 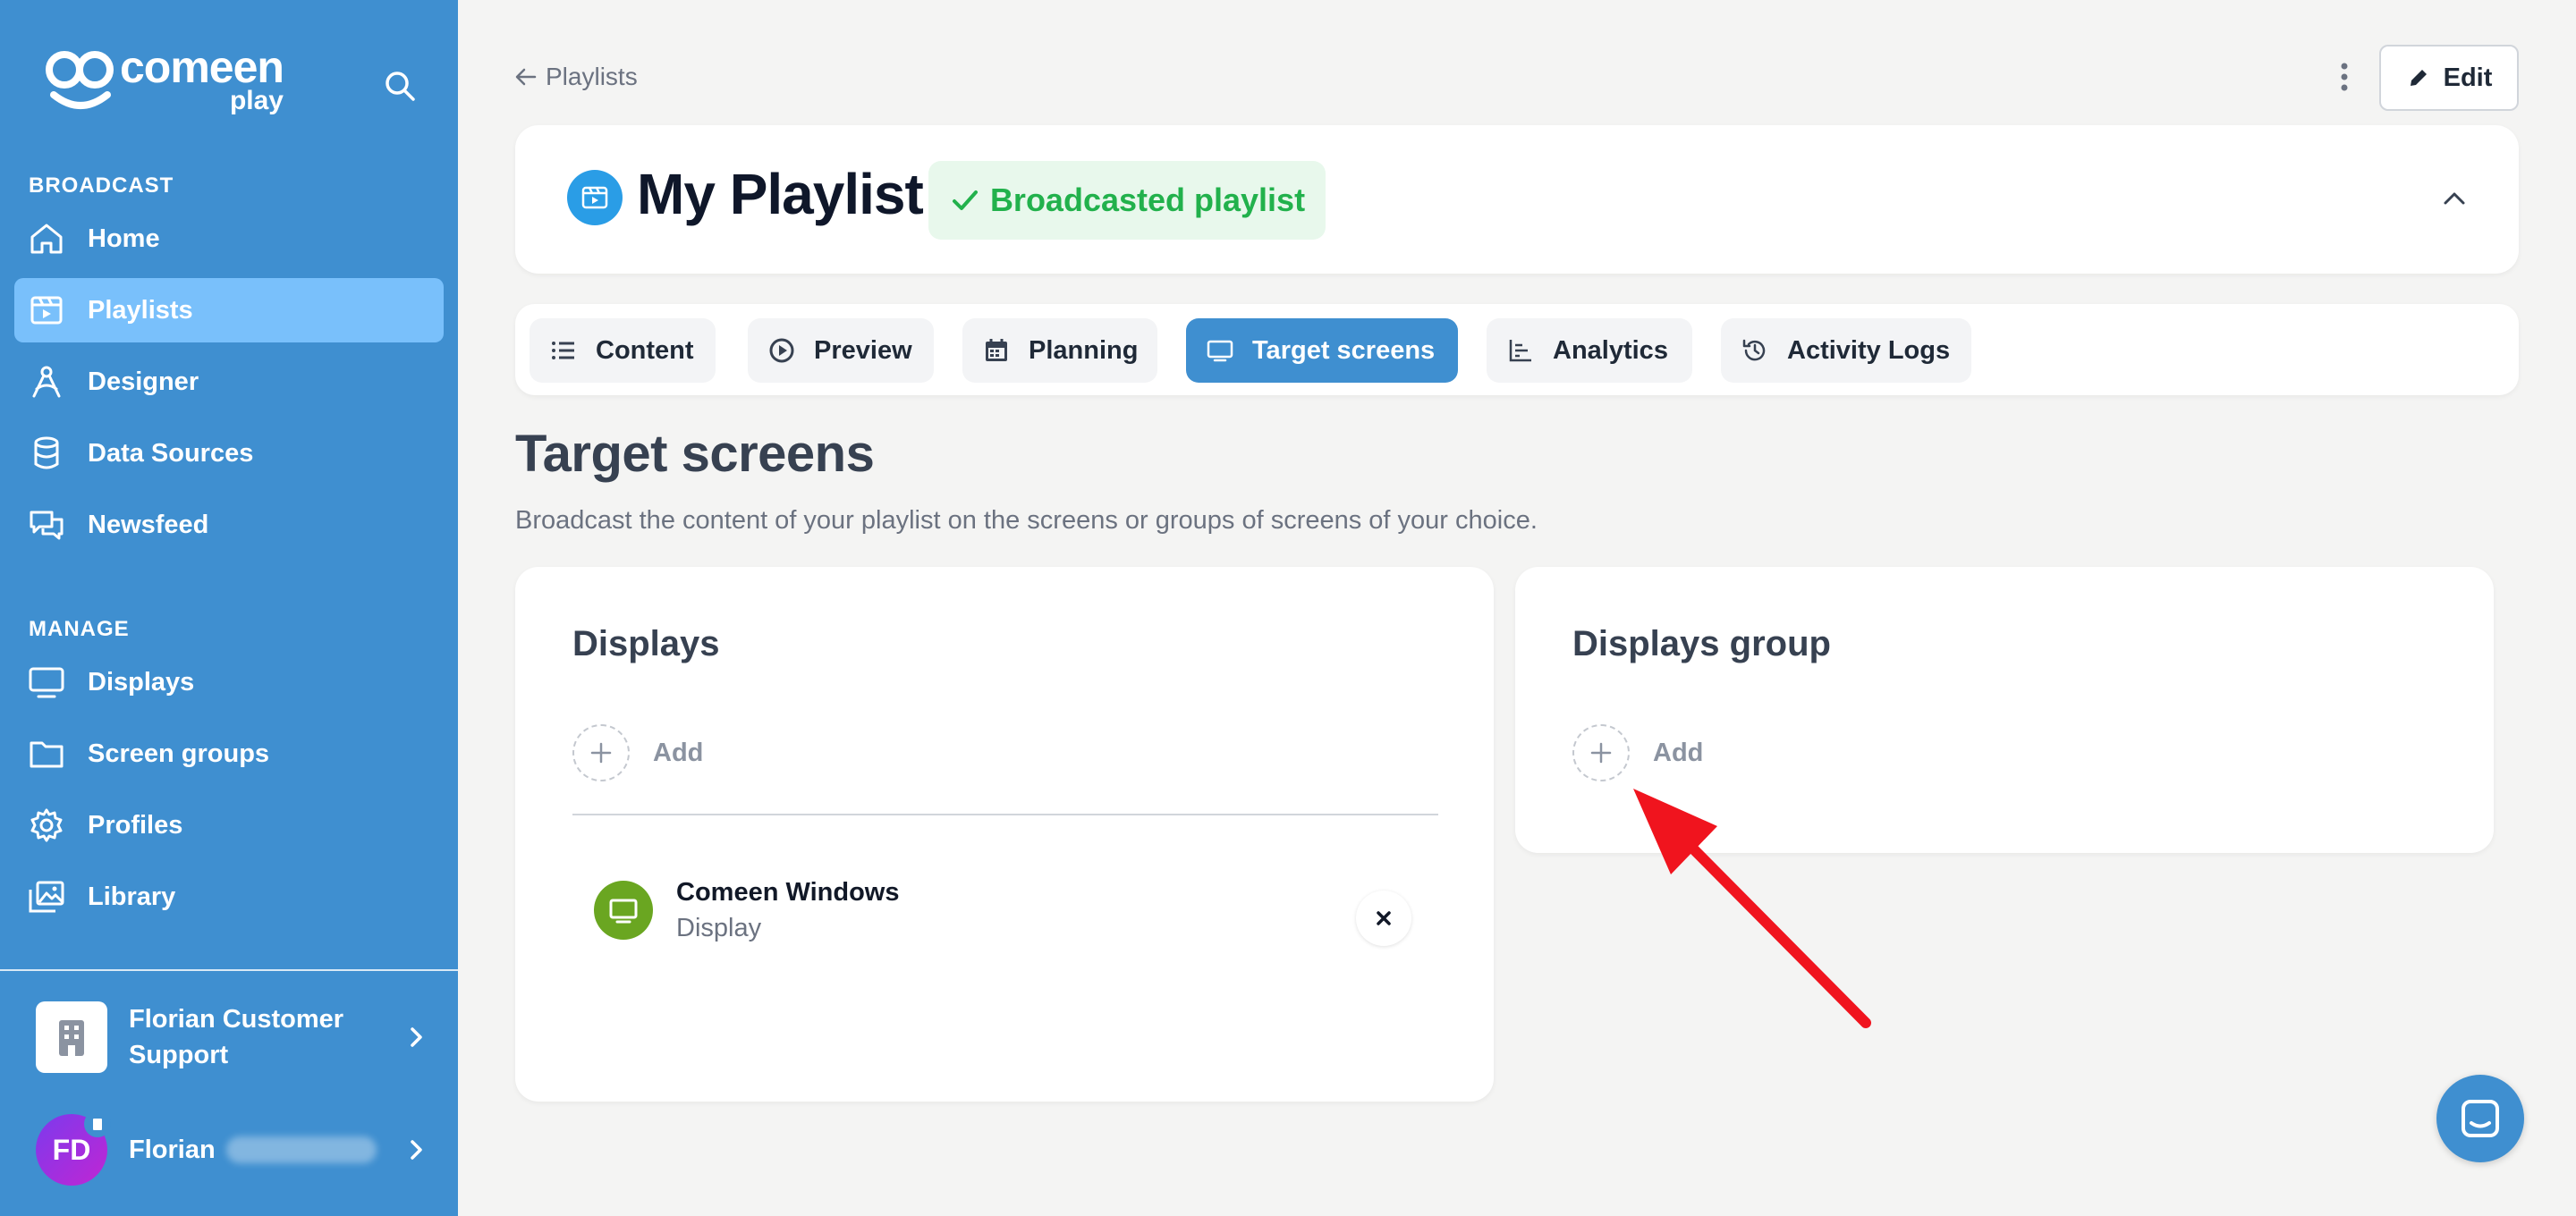 What do you see at coordinates (781, 351) in the screenshot?
I see `play-circle-icon` at bounding box center [781, 351].